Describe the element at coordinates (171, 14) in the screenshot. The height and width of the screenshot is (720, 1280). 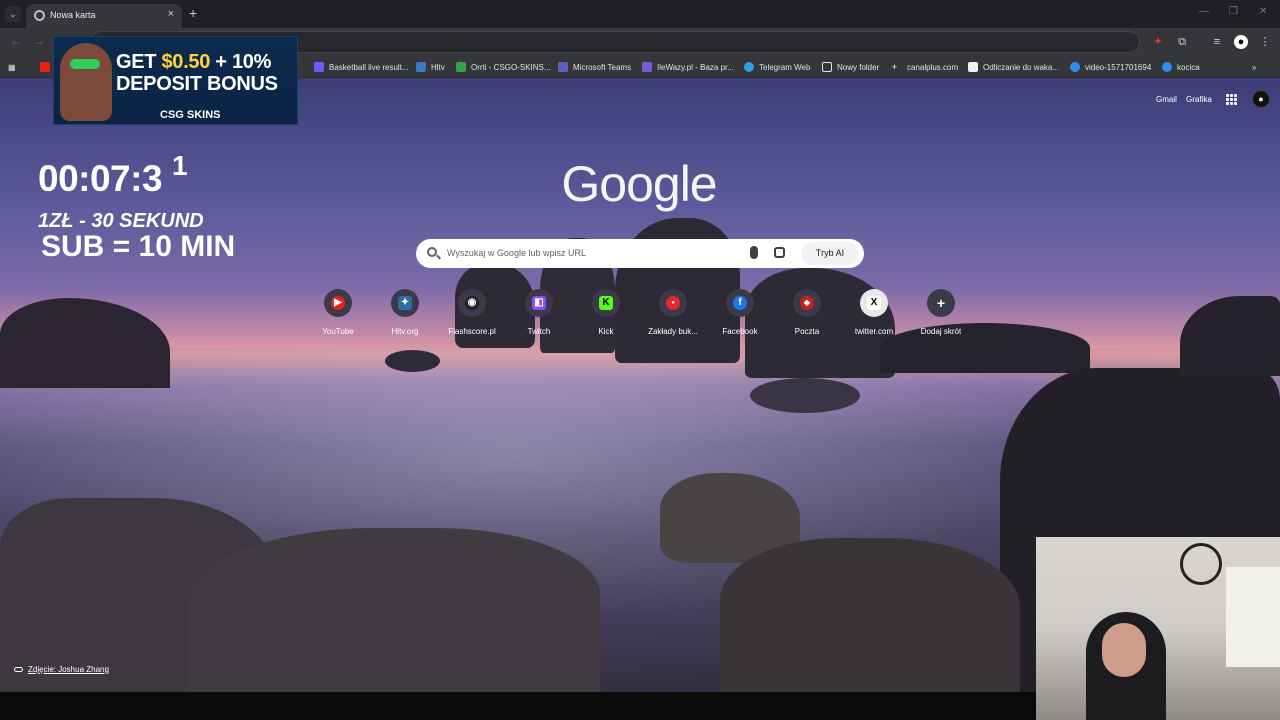
I see `close-tab-icon: ×` at that location.